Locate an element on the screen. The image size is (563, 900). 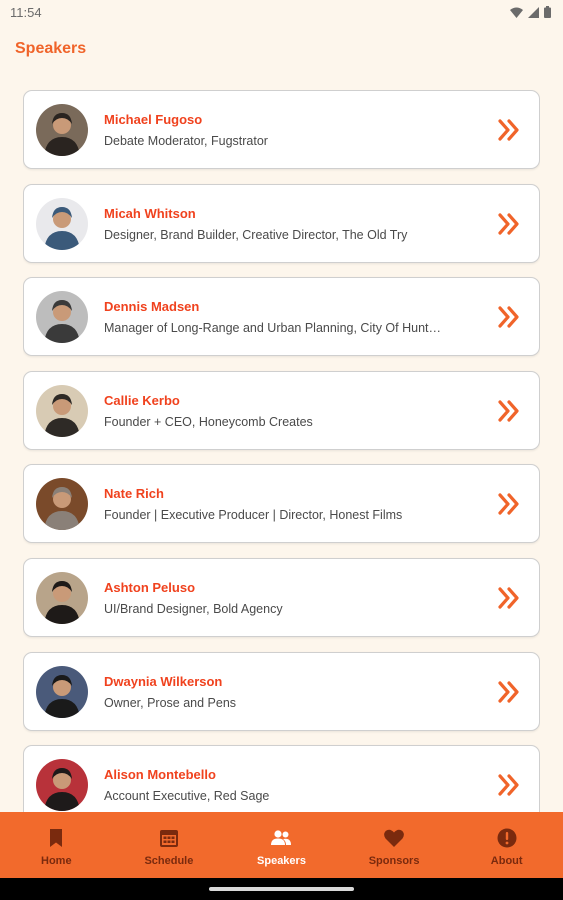
home-gesture-handle is located at coordinates (281, 889).